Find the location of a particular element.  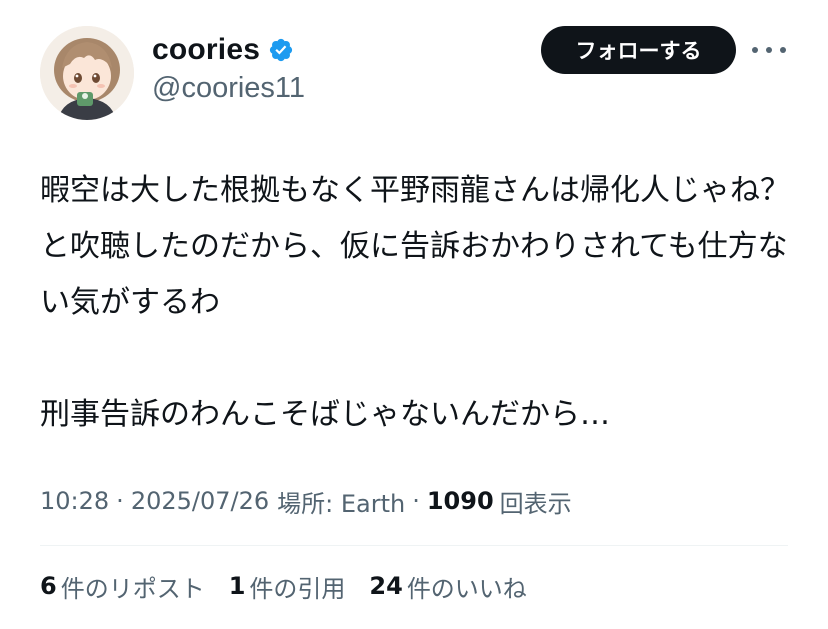

follow-button: フォローする is located at coordinates (638, 50).